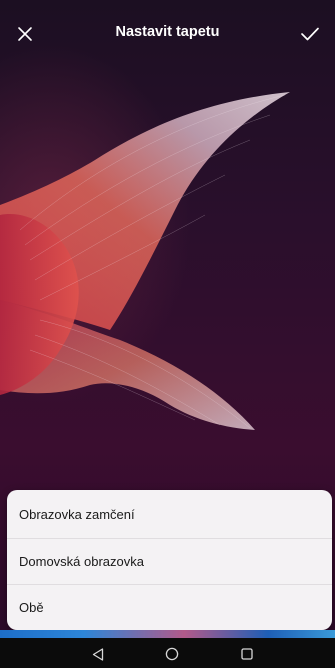 The width and height of the screenshot is (335, 668). What do you see at coordinates (98, 654) in the screenshot?
I see `back-triangle-icon` at bounding box center [98, 654].